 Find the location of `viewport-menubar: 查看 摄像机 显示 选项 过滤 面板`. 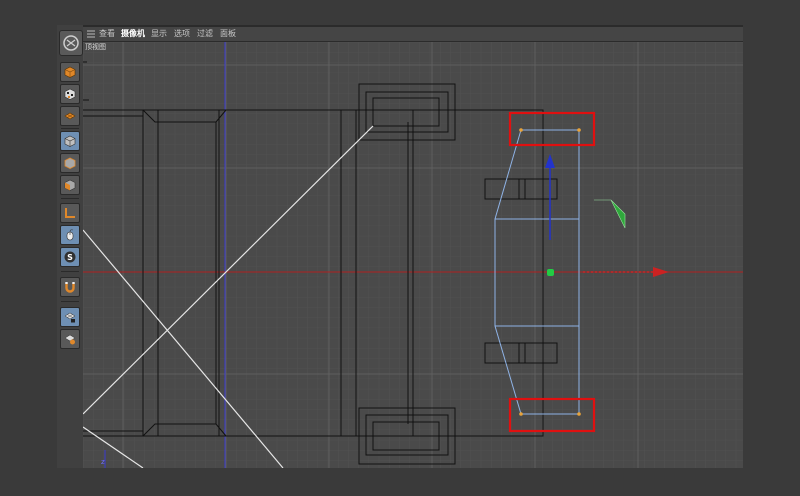

viewport-menubar: 查看 摄像机 显示 选项 过滤 面板 is located at coordinates (413, 34).